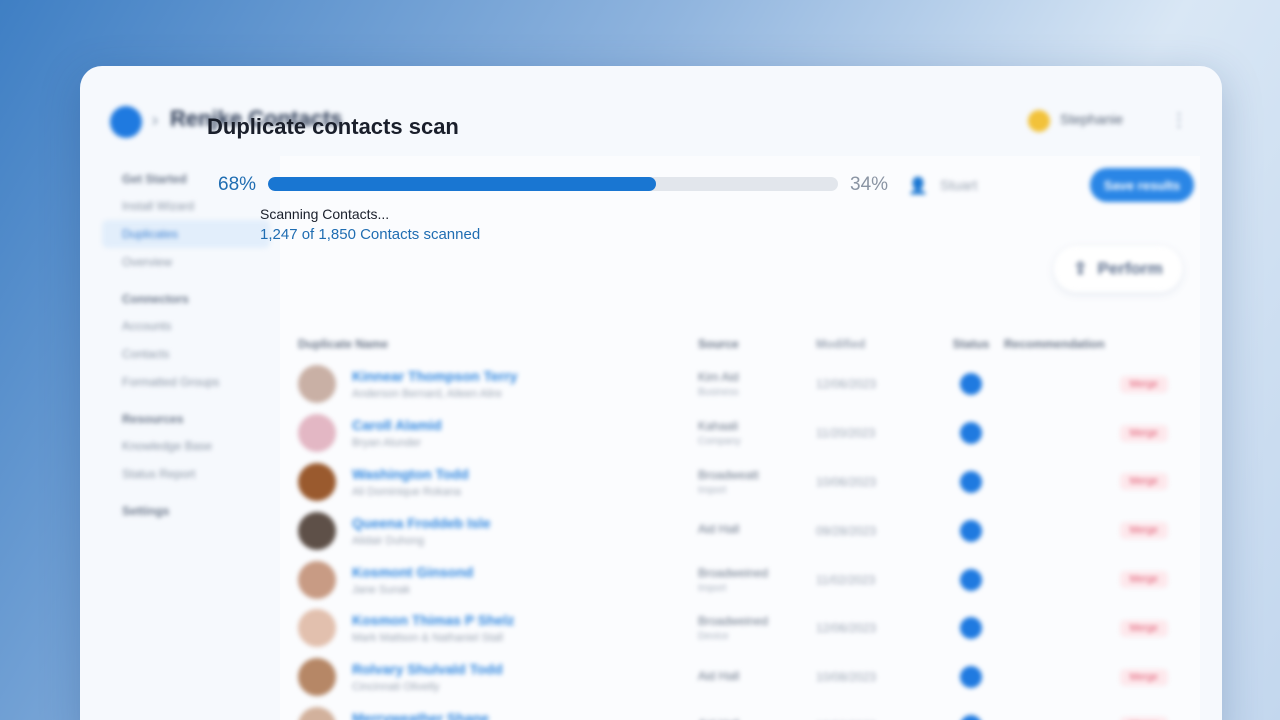 The width and height of the screenshot is (1280, 720). What do you see at coordinates (728, 474) in the screenshot?
I see `source-label: Broadweatt` at bounding box center [728, 474].